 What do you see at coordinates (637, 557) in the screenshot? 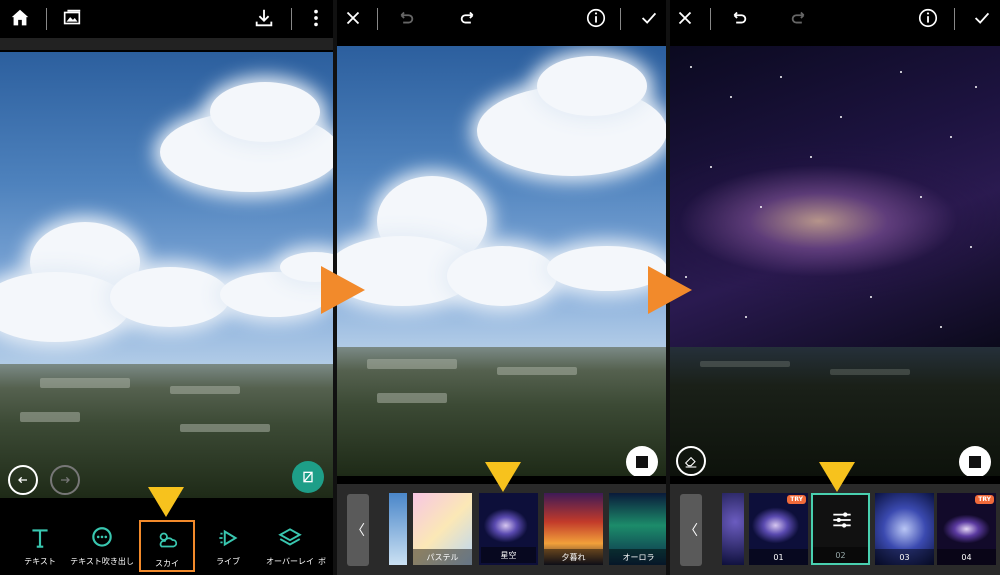
I see `thumb-label: オーロラ` at bounding box center [637, 557].